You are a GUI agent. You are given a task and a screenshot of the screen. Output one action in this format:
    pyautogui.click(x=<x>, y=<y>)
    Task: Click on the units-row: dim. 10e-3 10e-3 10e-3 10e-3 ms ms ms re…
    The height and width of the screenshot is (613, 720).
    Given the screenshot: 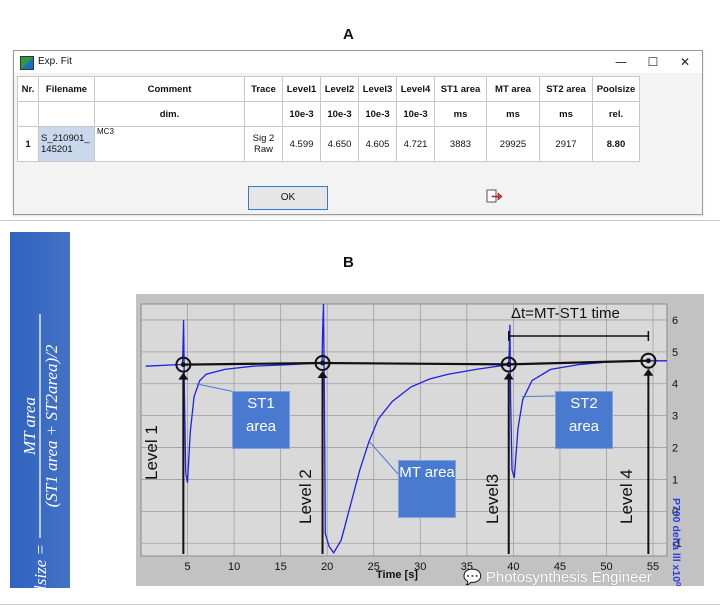 What is the action you would take?
    pyautogui.click(x=328, y=114)
    